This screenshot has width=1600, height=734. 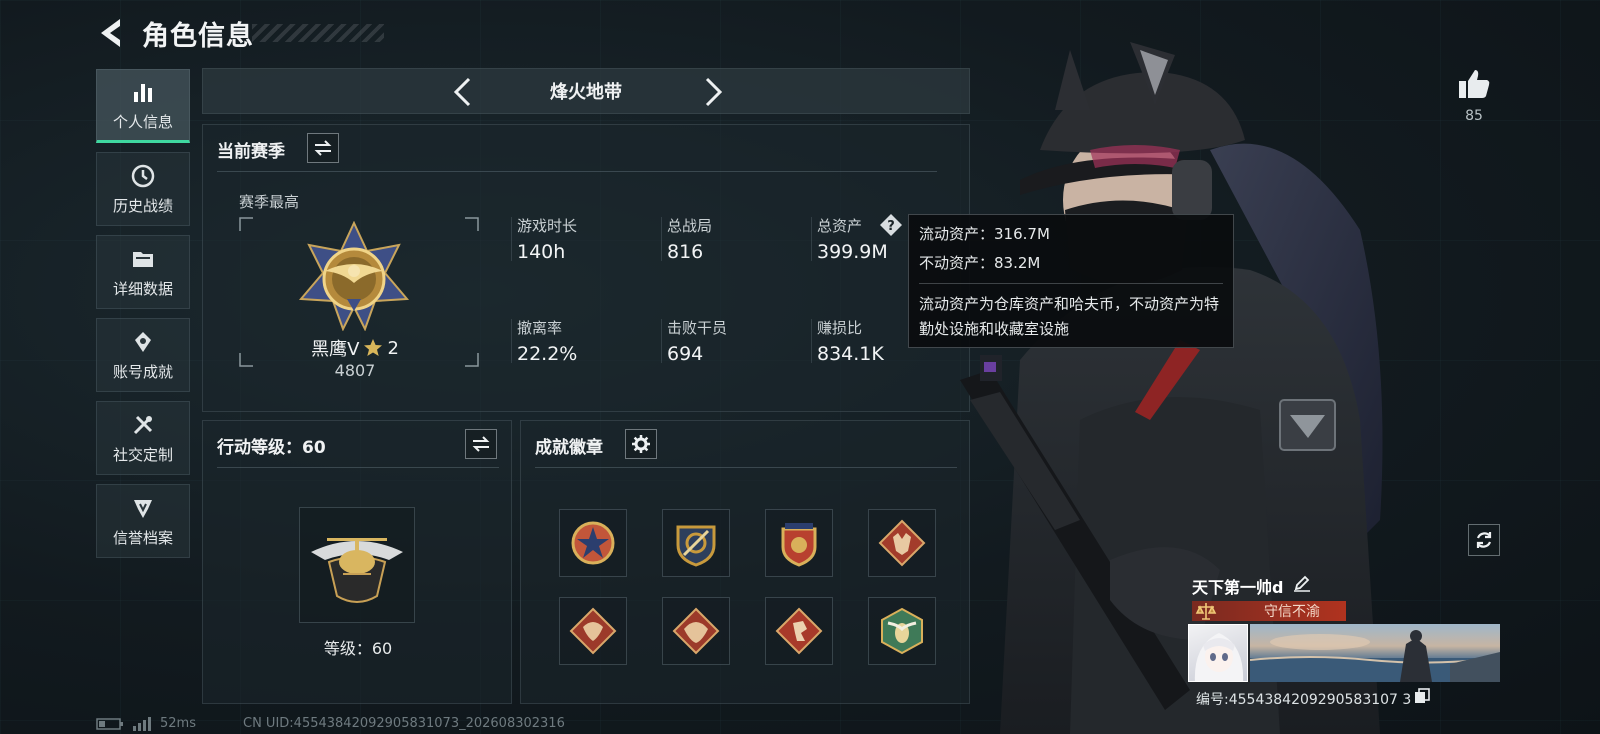 I want to click on nav-label: 社交定制, so click(x=142, y=454).